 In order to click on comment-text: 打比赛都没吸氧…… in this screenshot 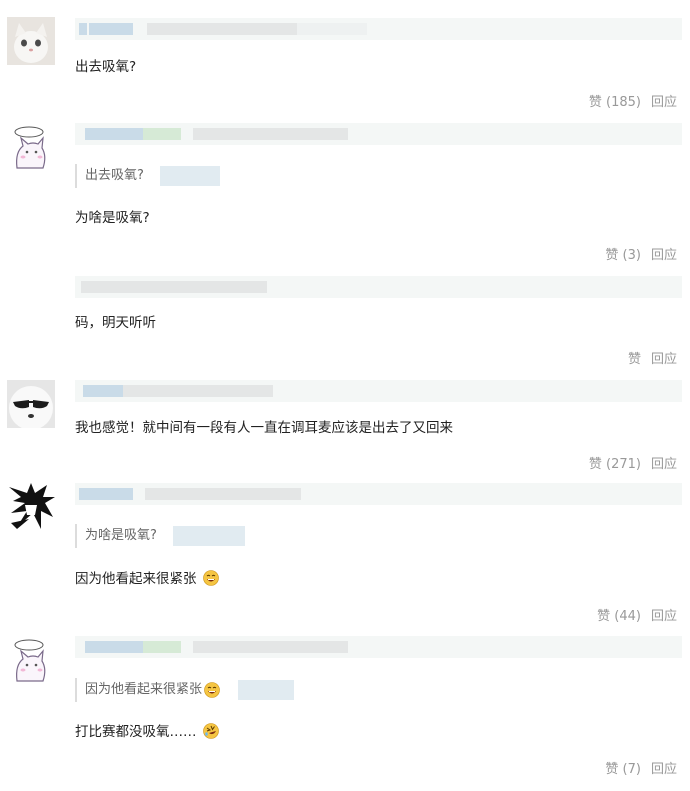, I will do `click(147, 732)`.